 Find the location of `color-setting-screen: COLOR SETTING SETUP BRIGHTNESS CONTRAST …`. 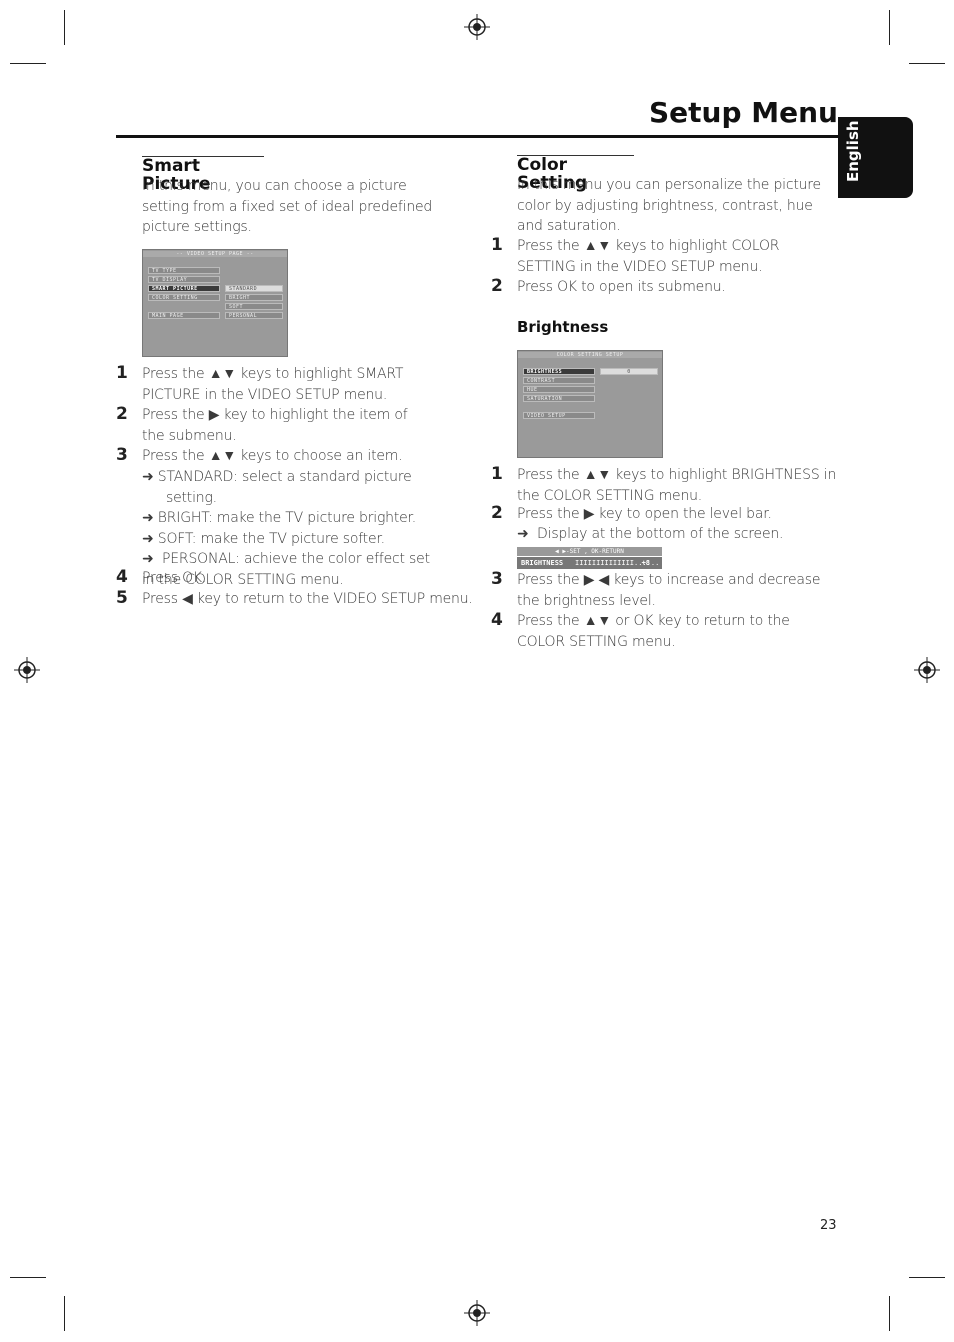

color-setting-screen: COLOR SETTING SETUP BRIGHTNESS CONTRAST … is located at coordinates (590, 404).